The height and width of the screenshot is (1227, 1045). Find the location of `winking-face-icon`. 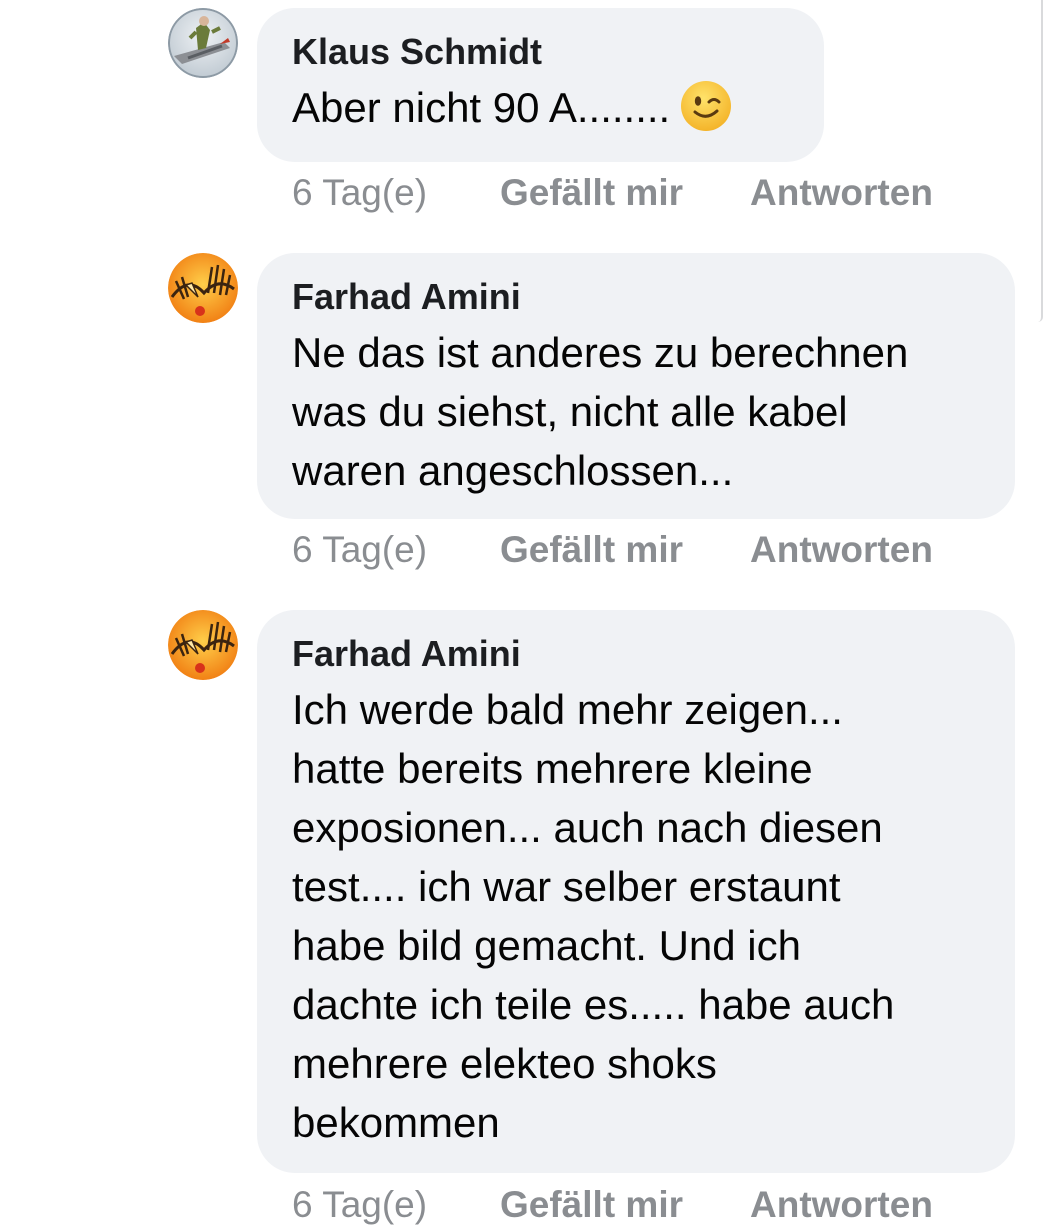

winking-face-icon is located at coordinates (706, 113).